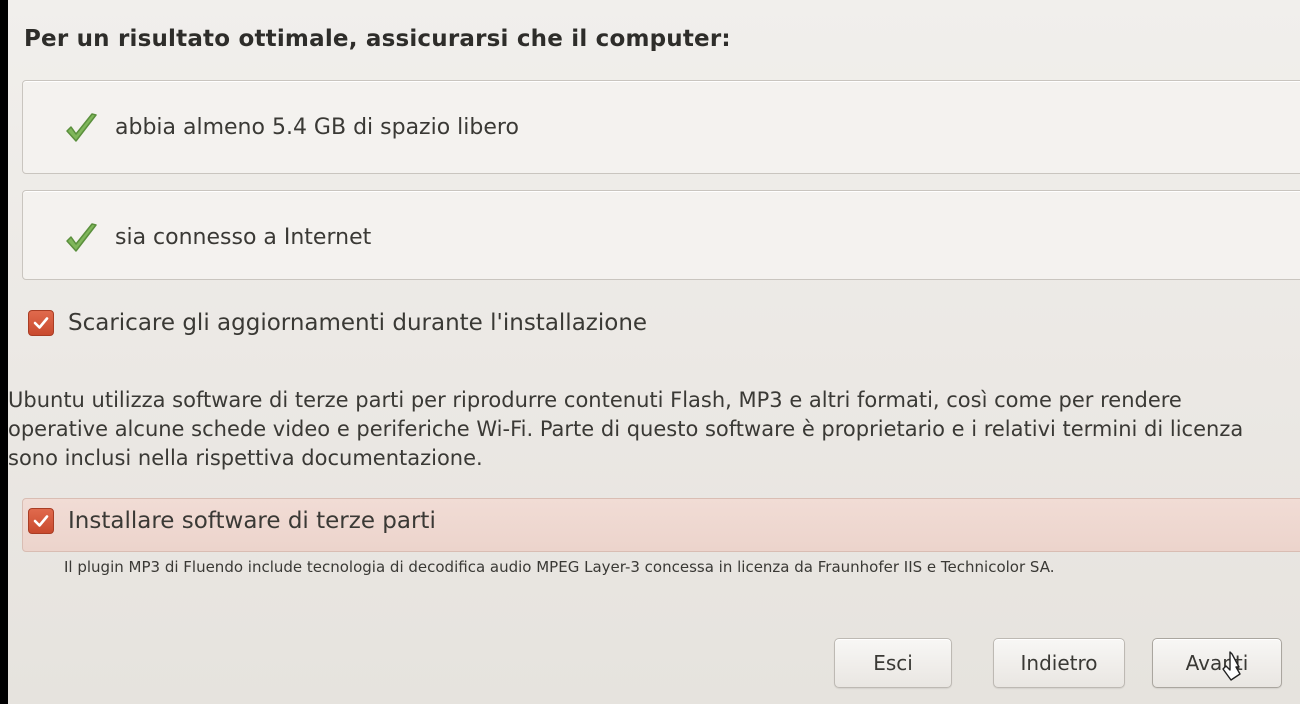 The width and height of the screenshot is (1300, 704). Describe the element at coordinates (1059, 663) in the screenshot. I see `back-button: Indietro` at that location.